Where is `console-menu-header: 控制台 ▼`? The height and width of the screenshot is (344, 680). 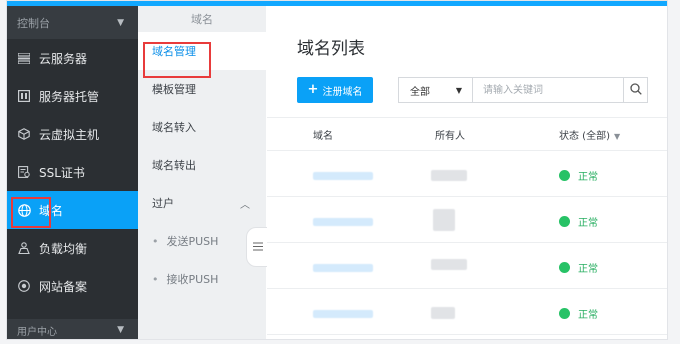 console-menu-header: 控制台 ▼ is located at coordinates (72, 22).